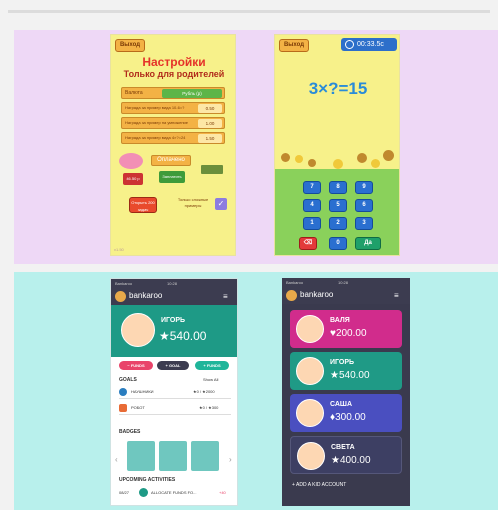 The image size is (498, 510). I want to click on timer-display: 00:33.5c, so click(369, 44).